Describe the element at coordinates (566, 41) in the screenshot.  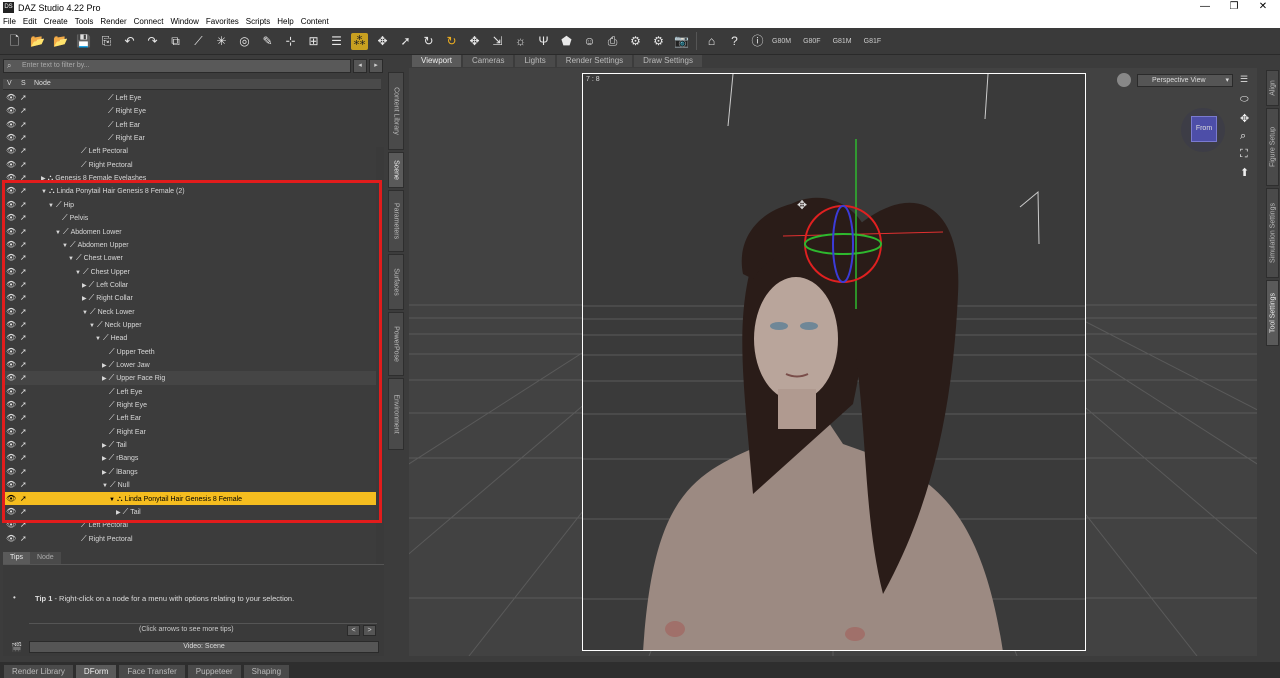
I see `geometry-editor-icon: ⬟` at that location.